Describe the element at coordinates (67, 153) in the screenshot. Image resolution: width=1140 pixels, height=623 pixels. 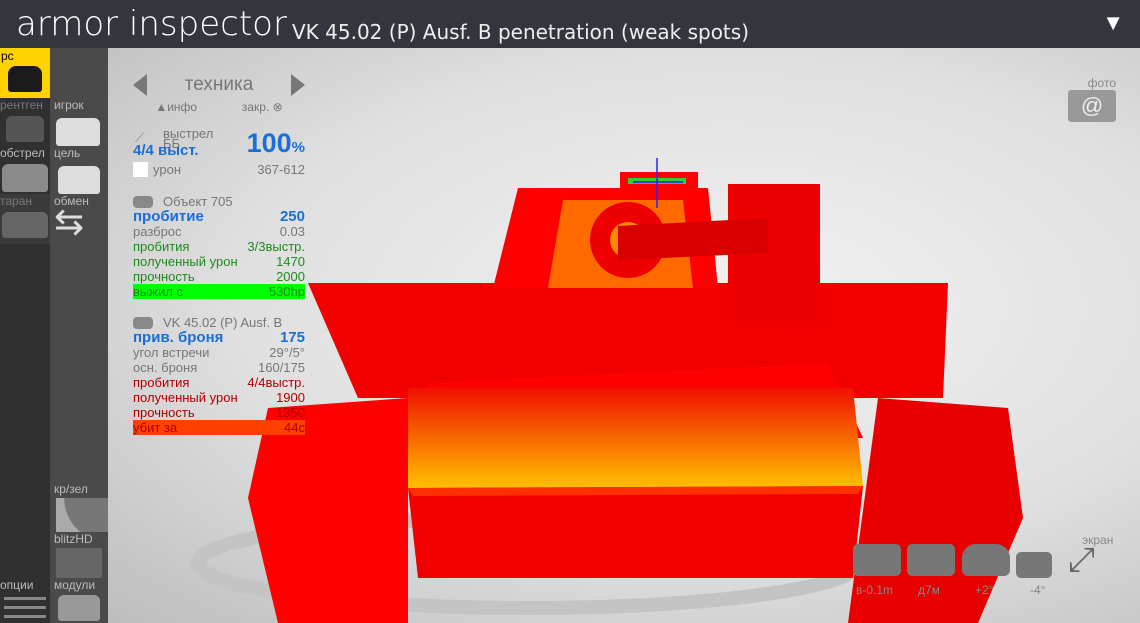
I see `sidebar-item-label: цель` at that location.